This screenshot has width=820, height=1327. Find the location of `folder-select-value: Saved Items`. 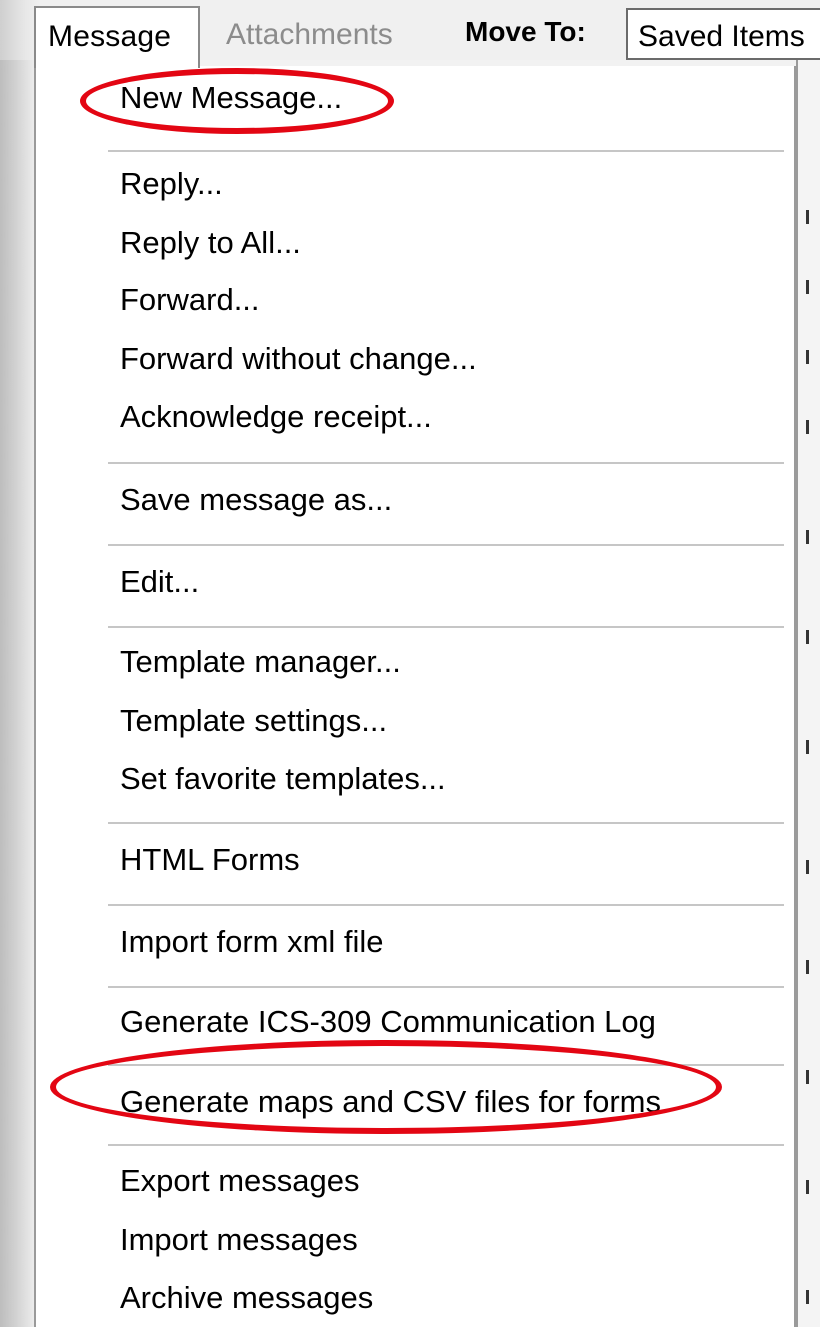

folder-select-value: Saved Items is located at coordinates (721, 36).